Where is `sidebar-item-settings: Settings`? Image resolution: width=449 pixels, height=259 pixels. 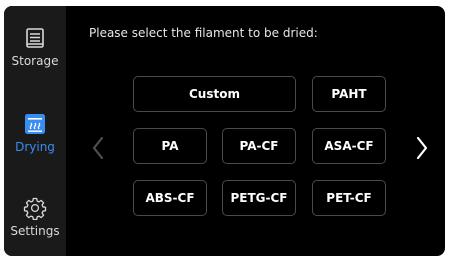
sidebar-item-settings: Settings is located at coordinates (35, 217).